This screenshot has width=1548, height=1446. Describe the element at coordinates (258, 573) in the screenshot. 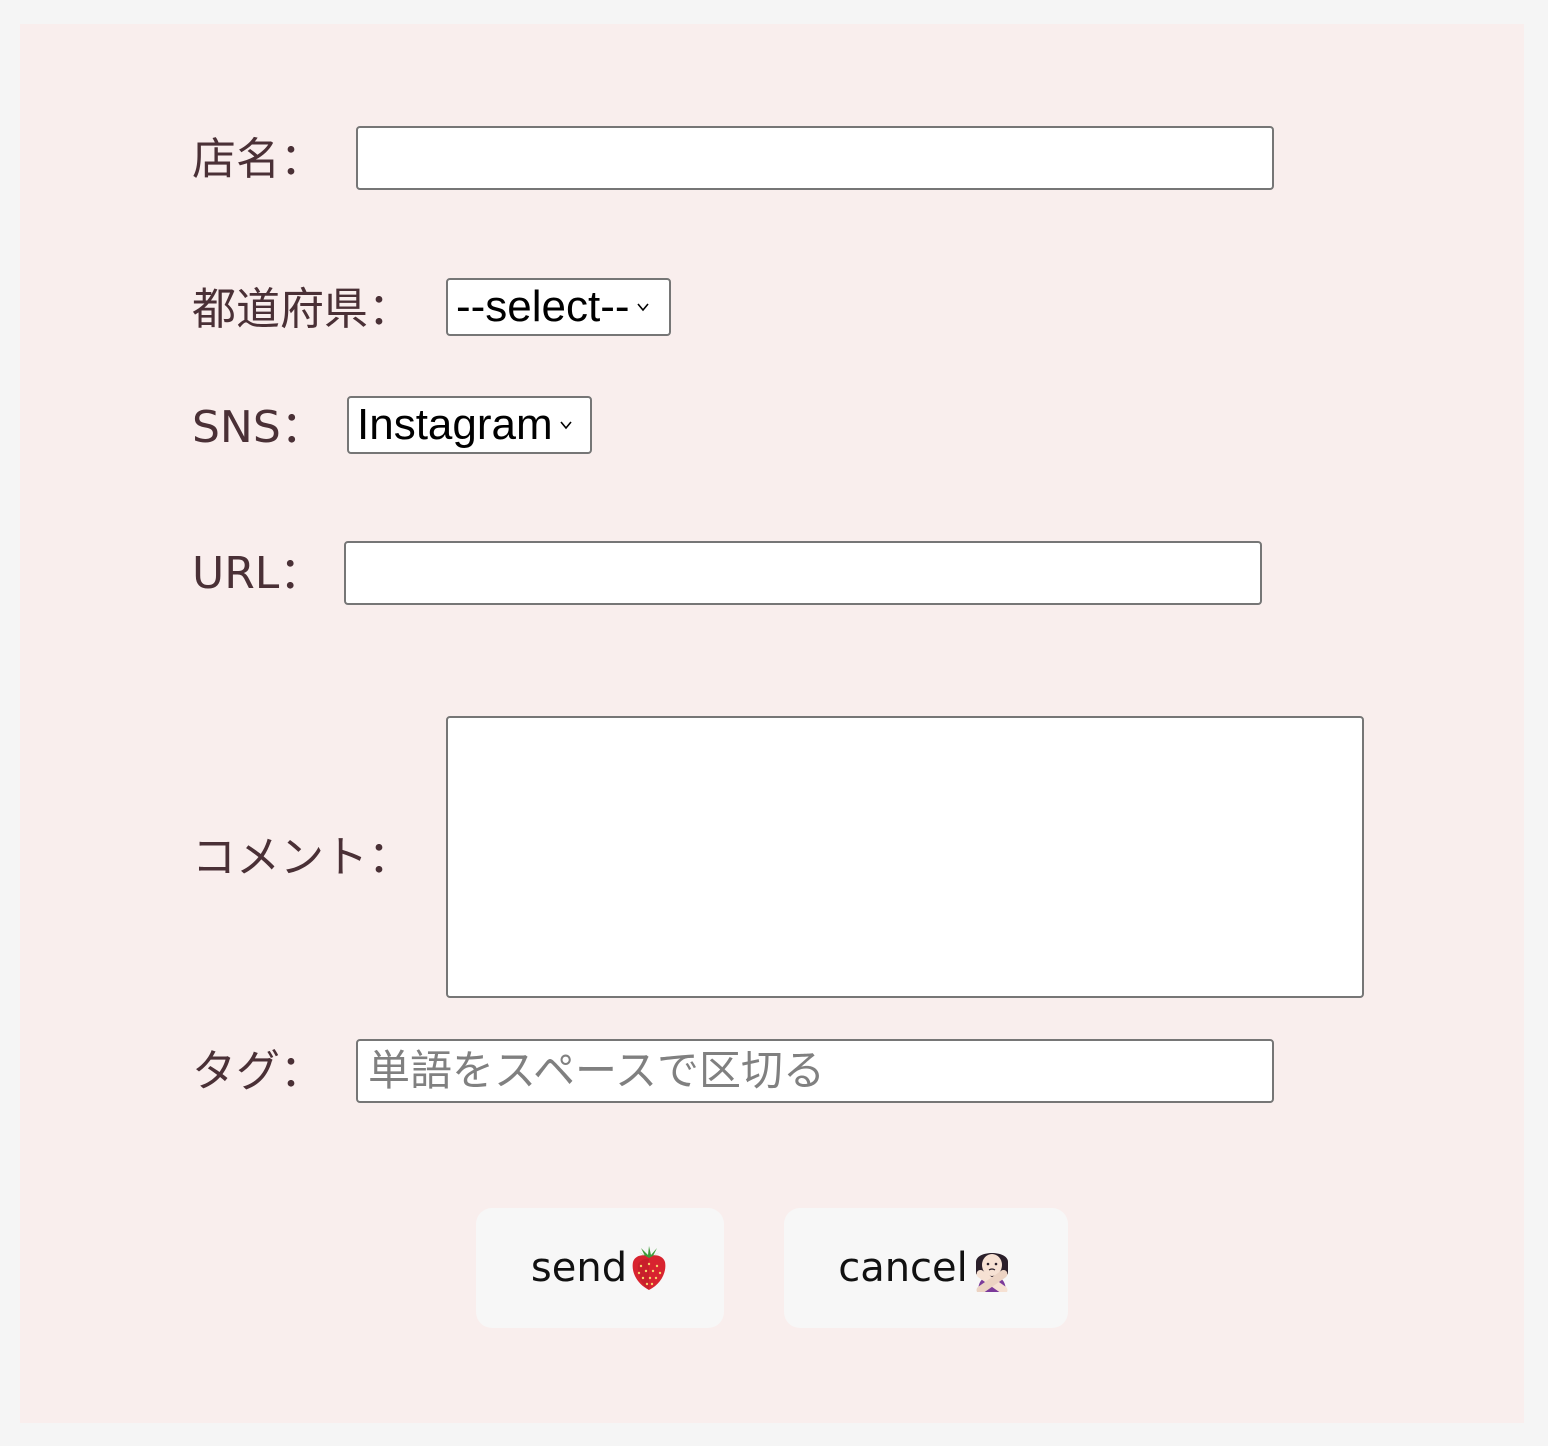

I see `url-label: URL：` at that location.